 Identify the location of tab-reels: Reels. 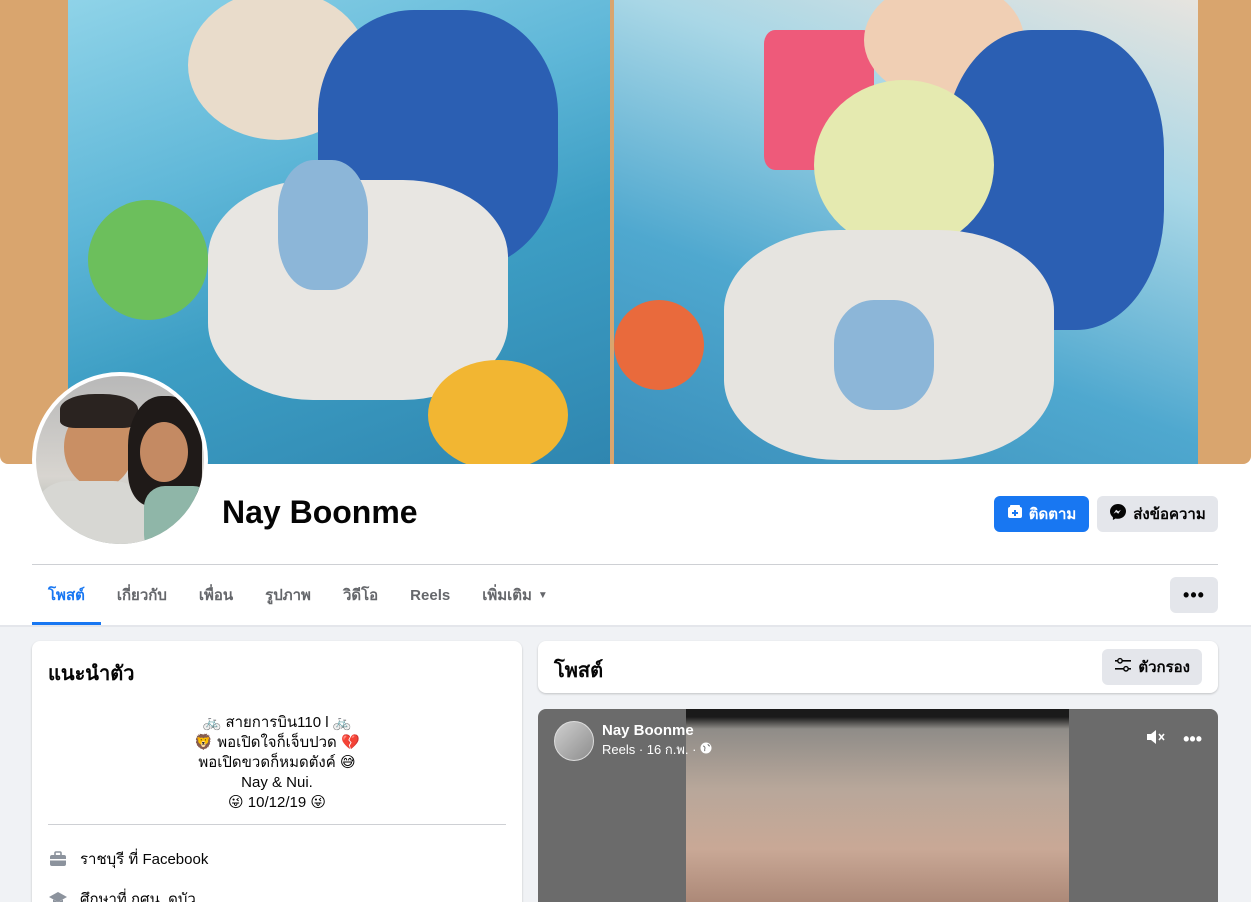
(430, 595).